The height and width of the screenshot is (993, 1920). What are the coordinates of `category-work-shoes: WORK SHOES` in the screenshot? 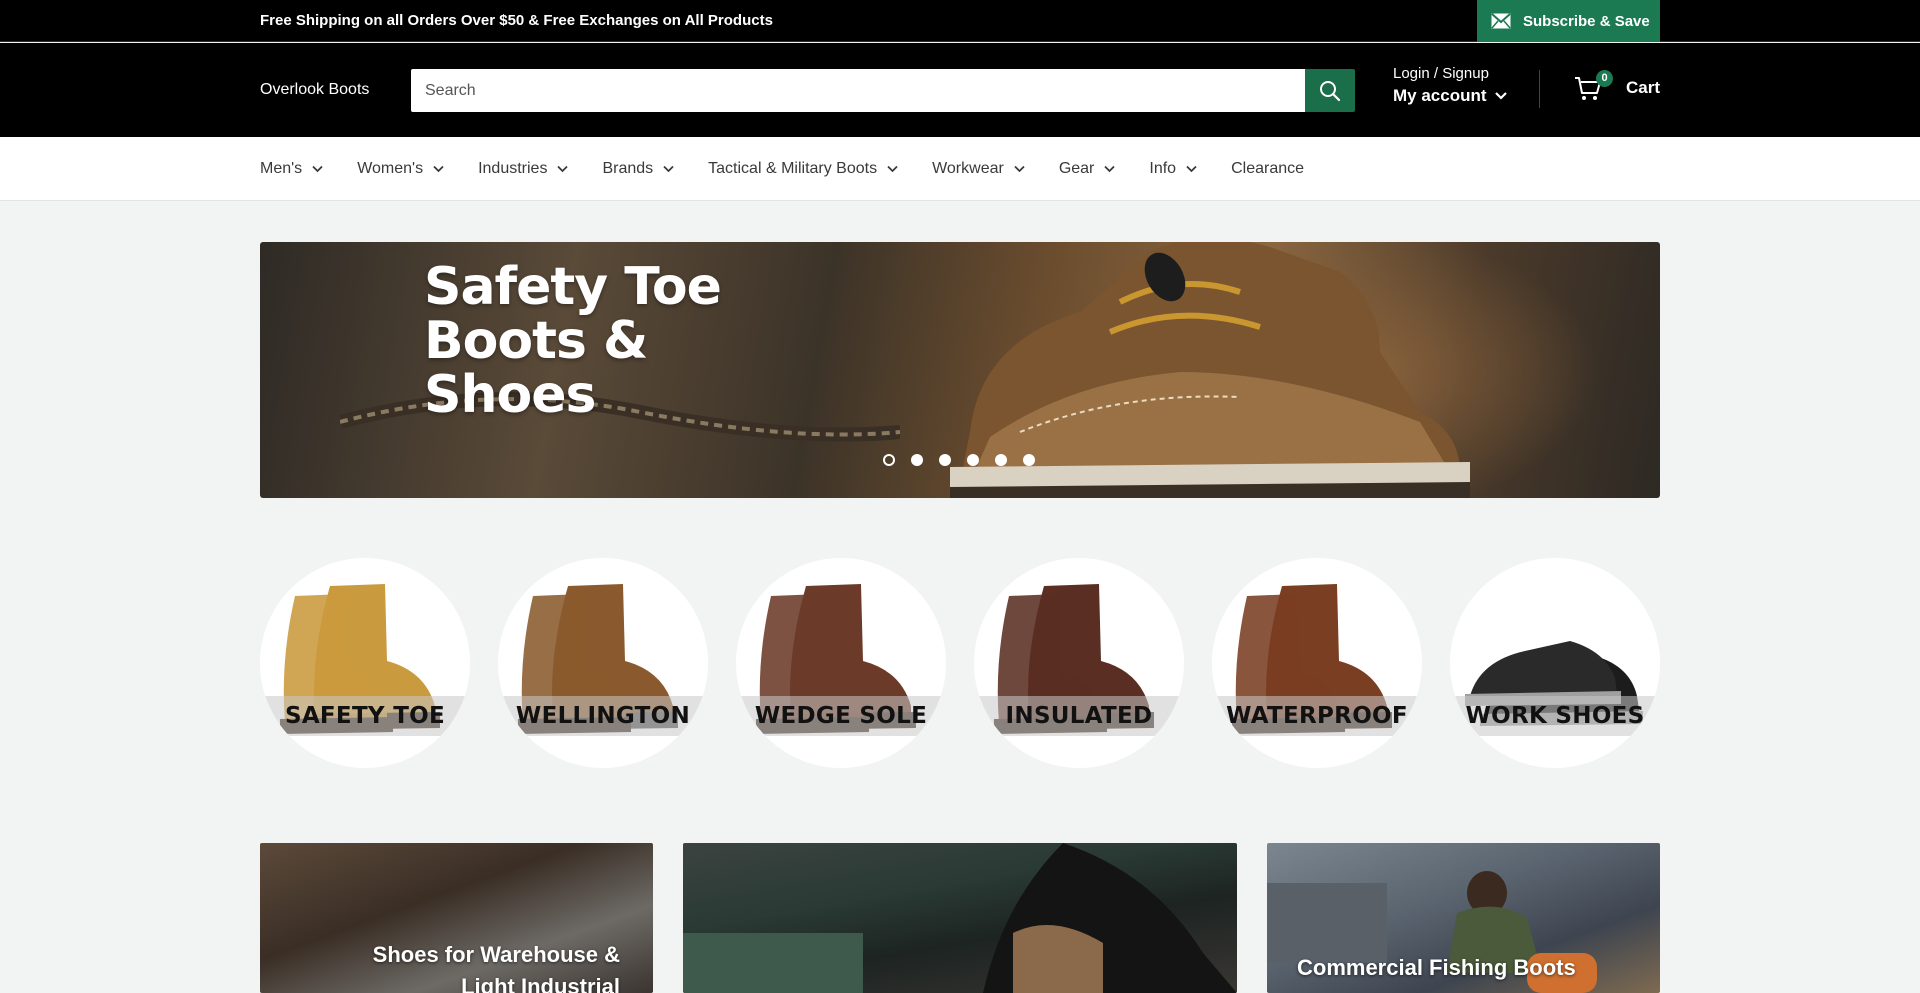 It's located at (1555, 663).